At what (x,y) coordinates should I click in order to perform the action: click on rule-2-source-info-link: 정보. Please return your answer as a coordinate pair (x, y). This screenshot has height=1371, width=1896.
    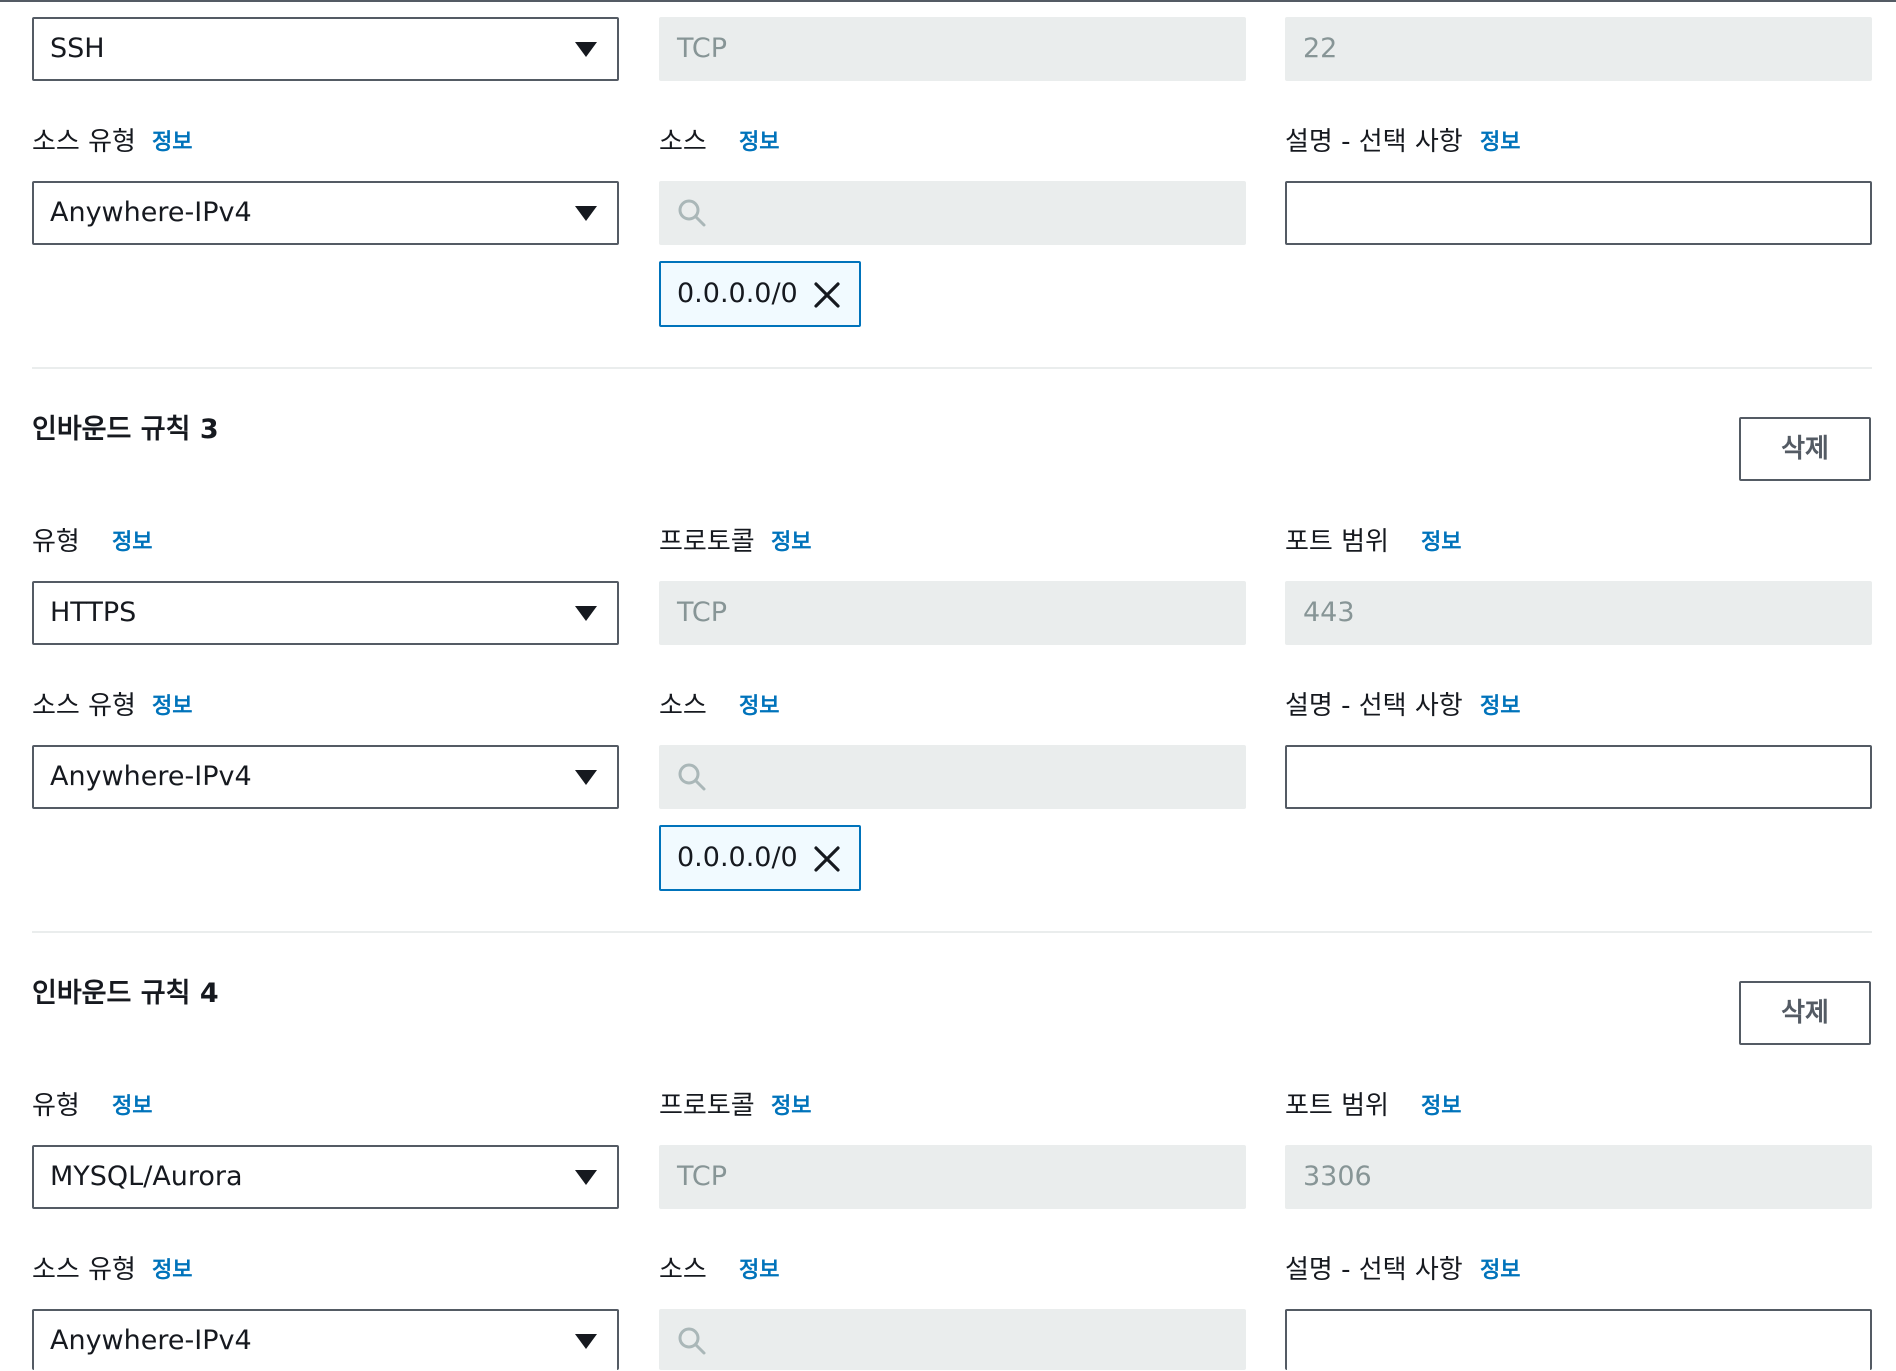
    Looking at the image, I should click on (759, 143).